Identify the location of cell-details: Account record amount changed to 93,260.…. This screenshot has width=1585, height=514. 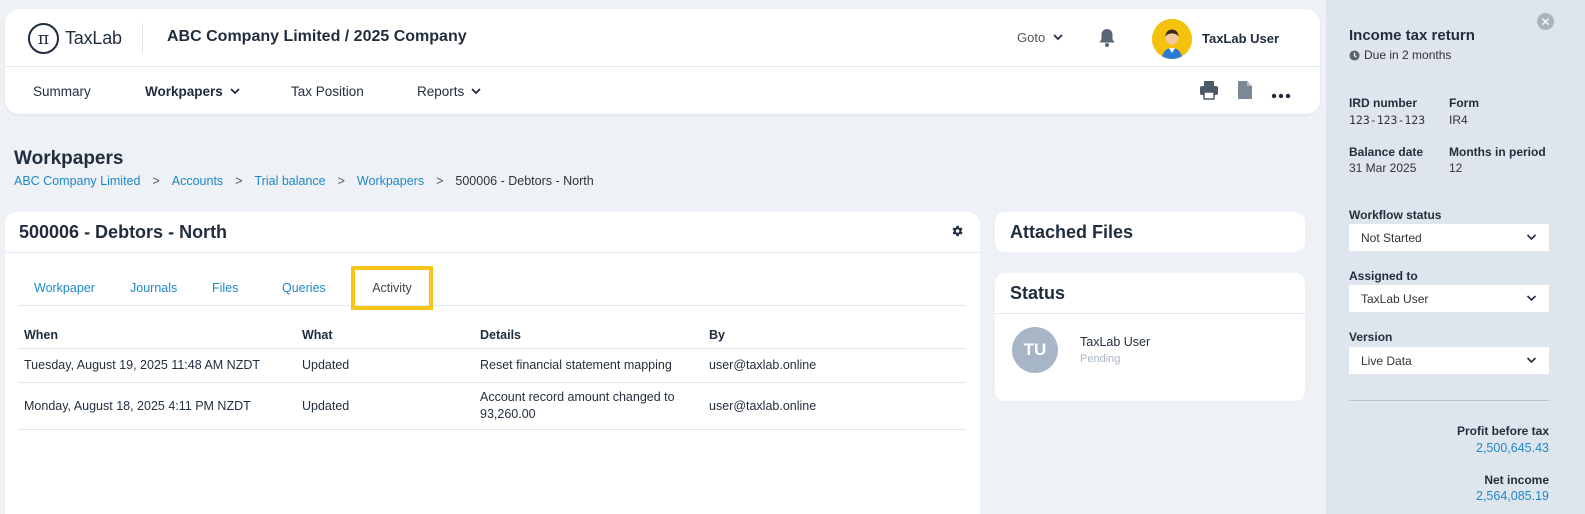
(588, 406).